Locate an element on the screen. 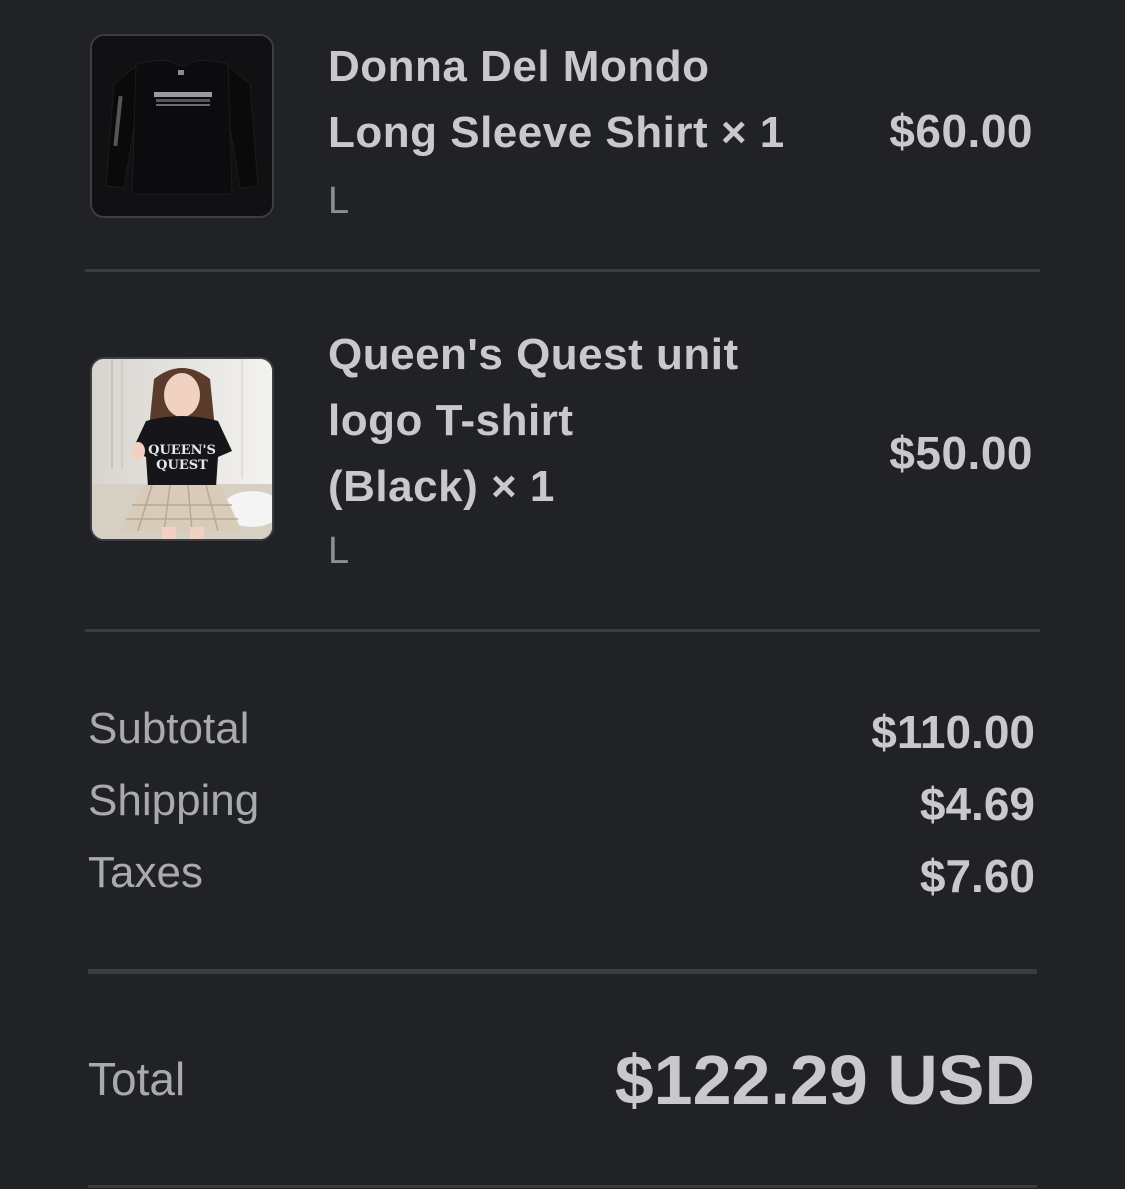 The height and width of the screenshot is (1189, 1125). total-label: Total is located at coordinates (137, 1079).